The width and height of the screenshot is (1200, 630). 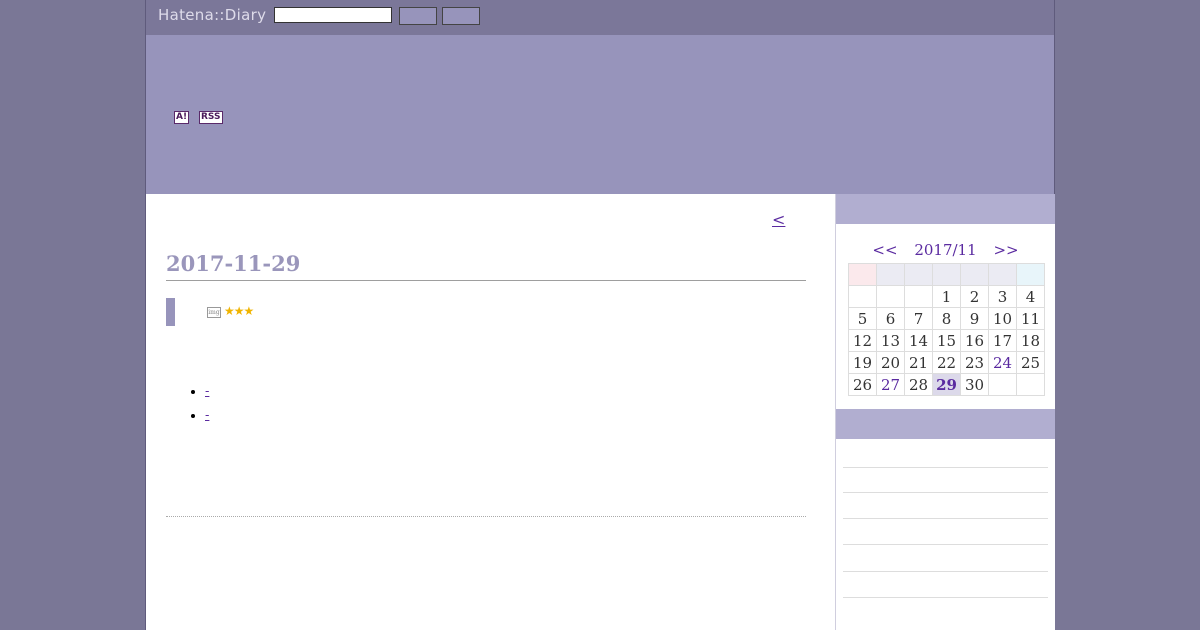 I want to click on prev-day-link: <, so click(x=778, y=219).